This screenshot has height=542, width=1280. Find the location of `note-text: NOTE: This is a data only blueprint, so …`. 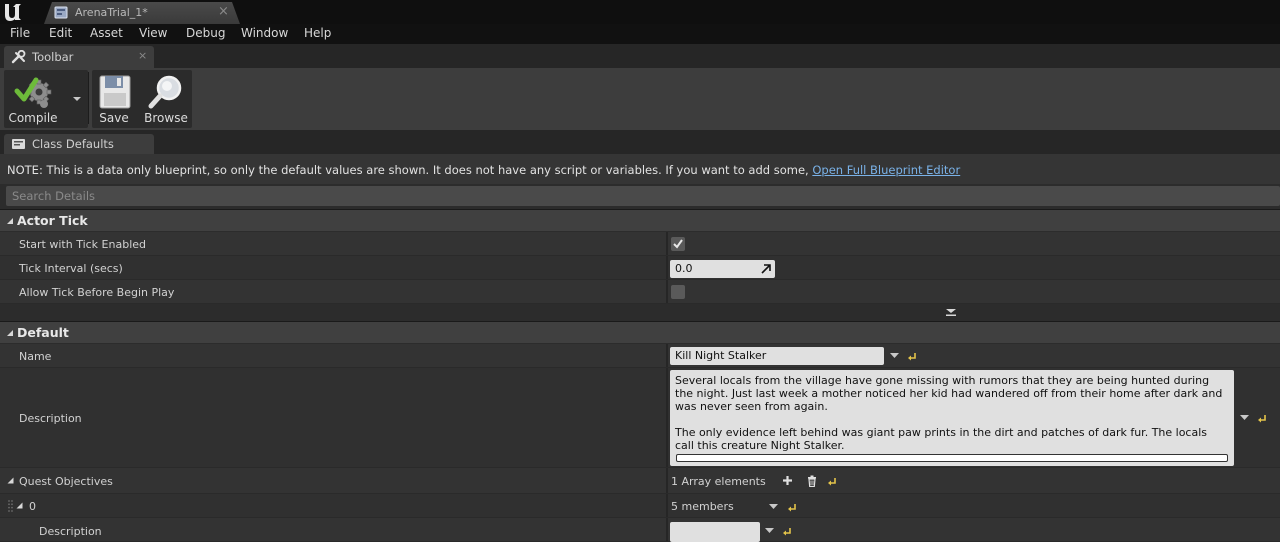

note-text: NOTE: This is a data only blueprint, so … is located at coordinates (408, 170).